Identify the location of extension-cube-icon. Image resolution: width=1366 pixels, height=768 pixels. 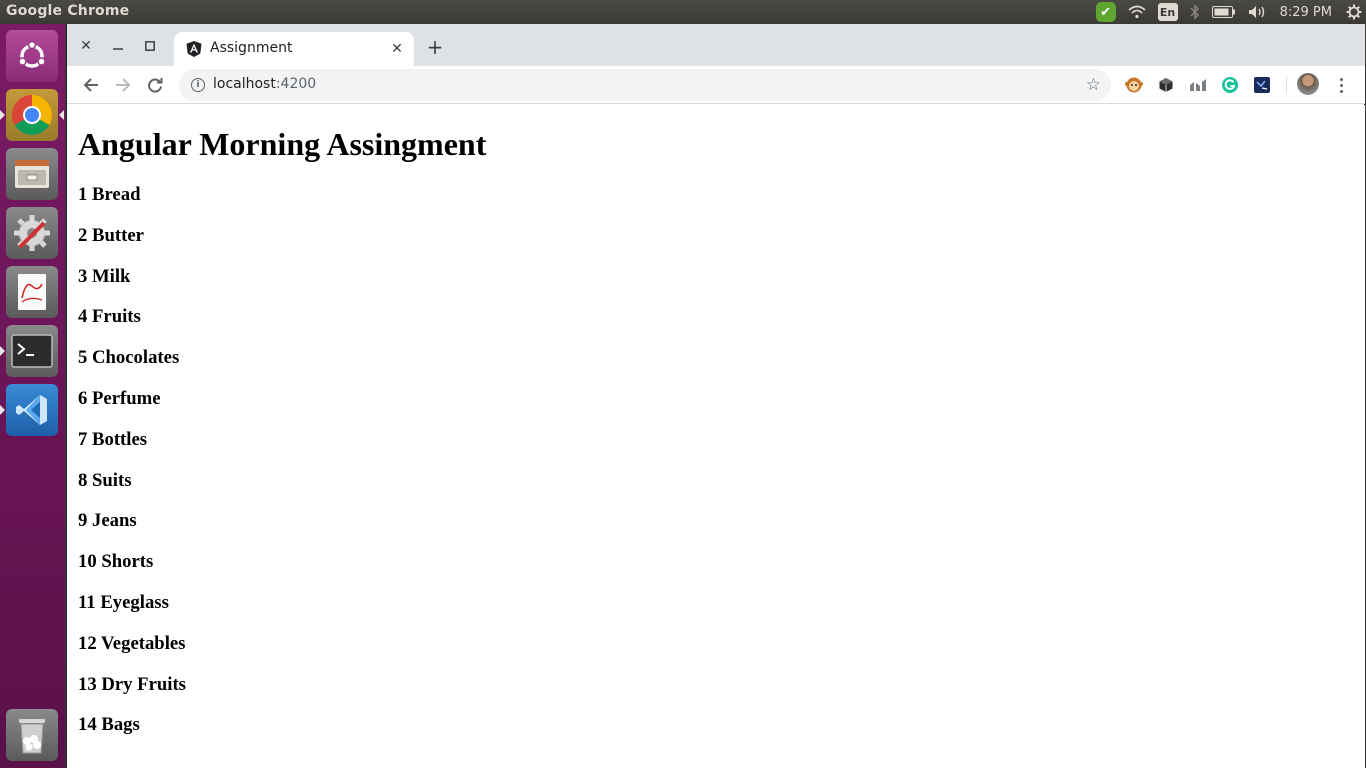
(1166, 85).